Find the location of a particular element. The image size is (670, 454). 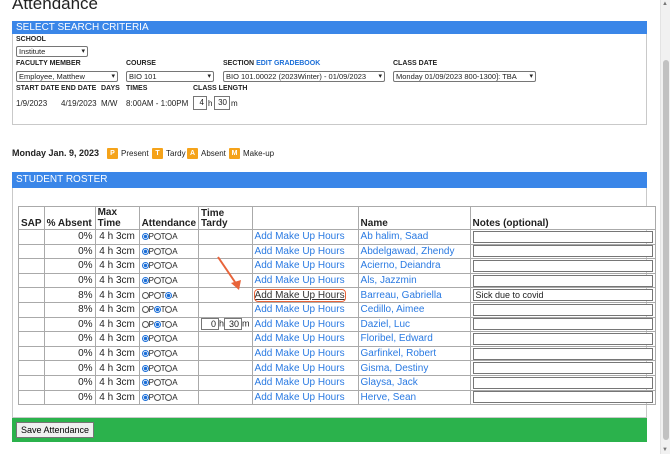

col-max-time: Max Time is located at coordinates (117, 218).